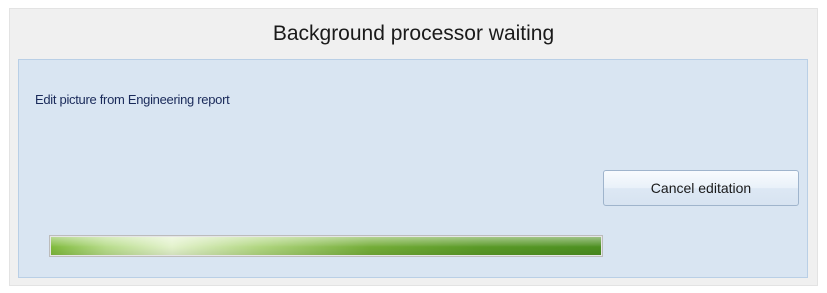 The width and height of the screenshot is (827, 293). I want to click on progress-bar-fill, so click(326, 246).